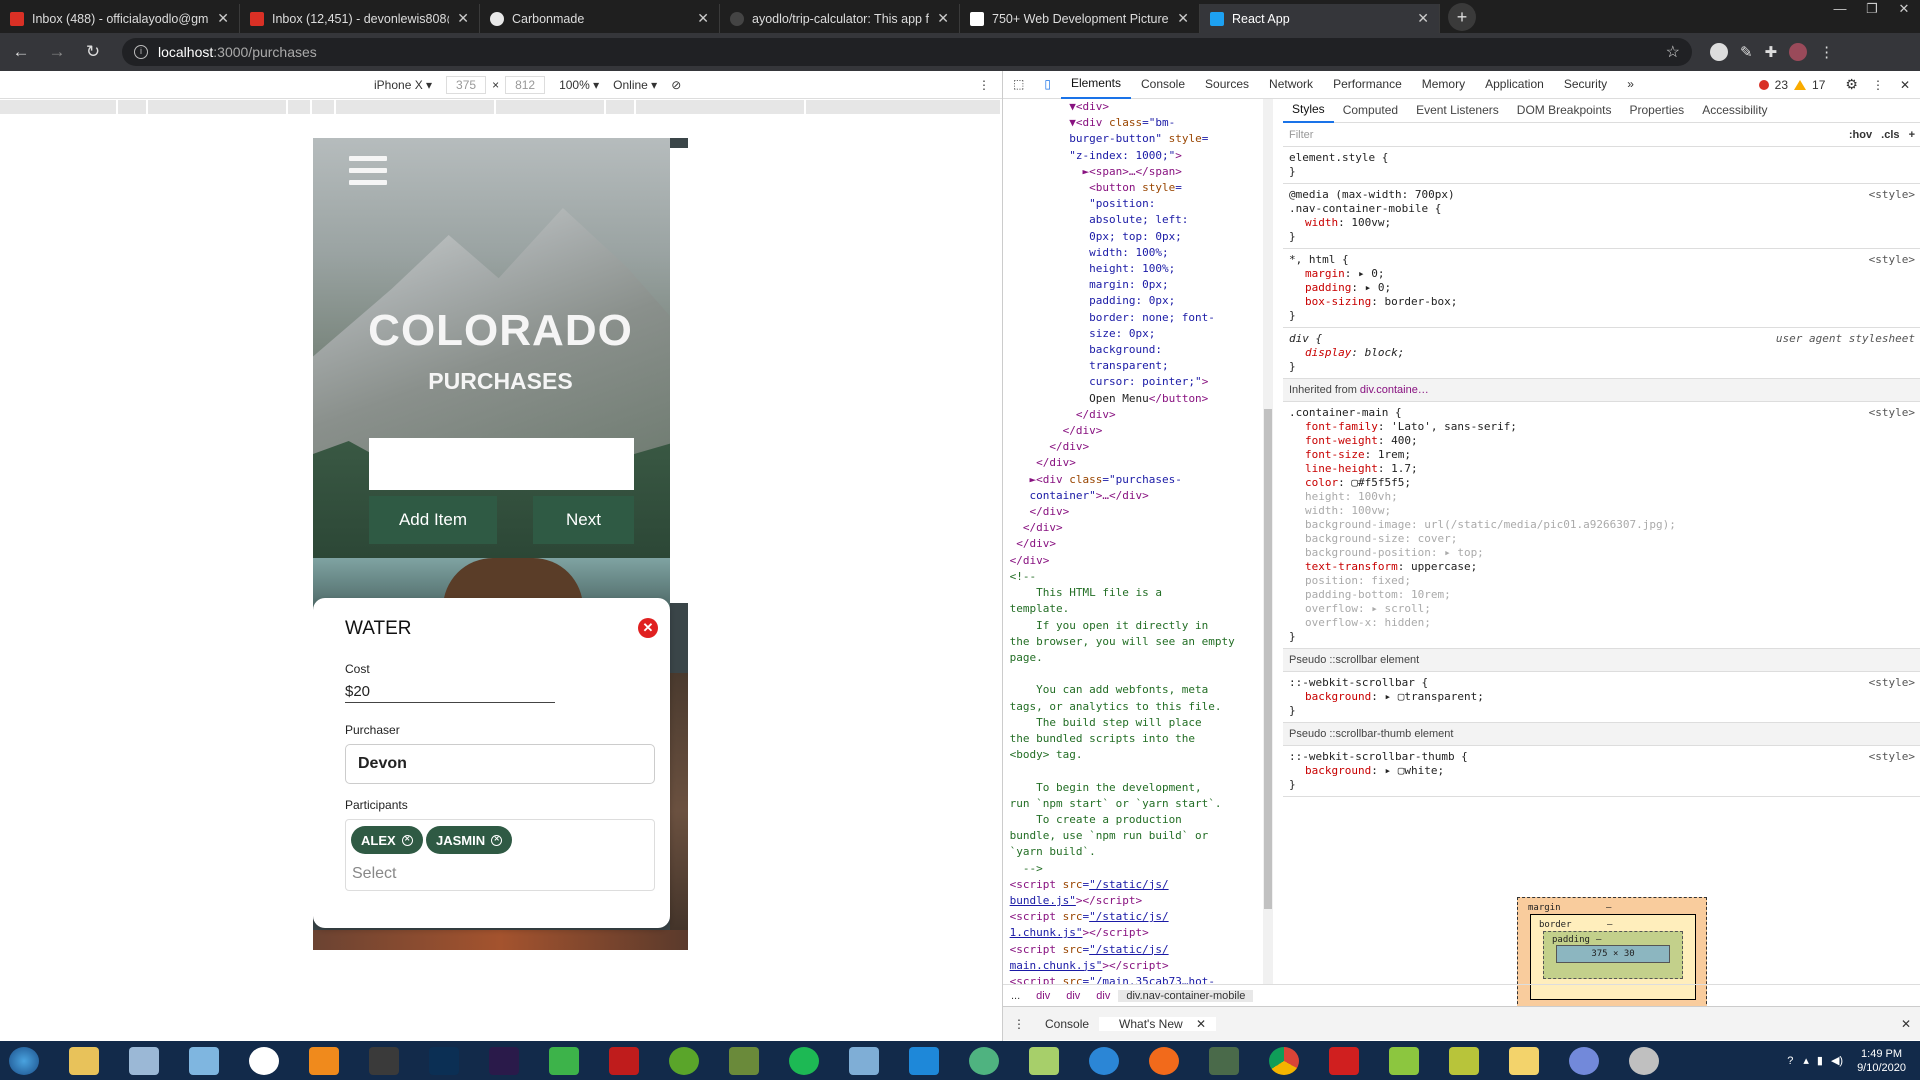 Image resolution: width=1920 pixels, height=1080 pixels. What do you see at coordinates (387, 840) in the screenshot?
I see `participant-chip: ALEX ✕` at bounding box center [387, 840].